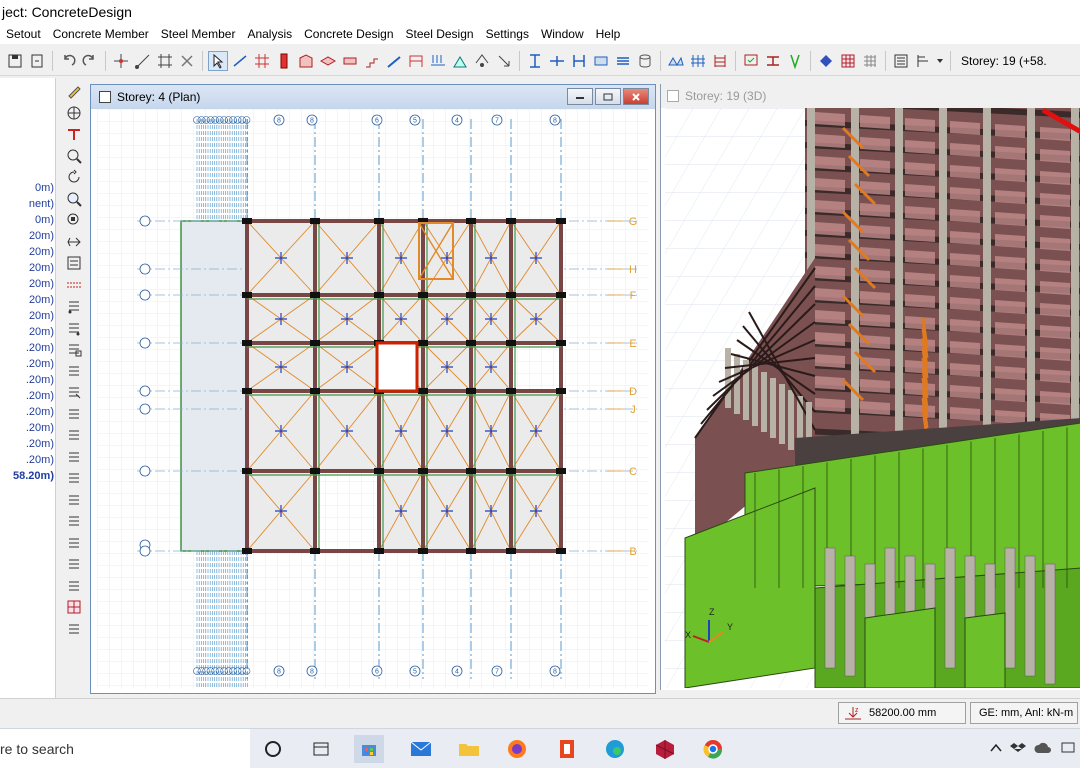  What do you see at coordinates (579, 61) in the screenshot?
I see `split-icon` at bounding box center [579, 61].